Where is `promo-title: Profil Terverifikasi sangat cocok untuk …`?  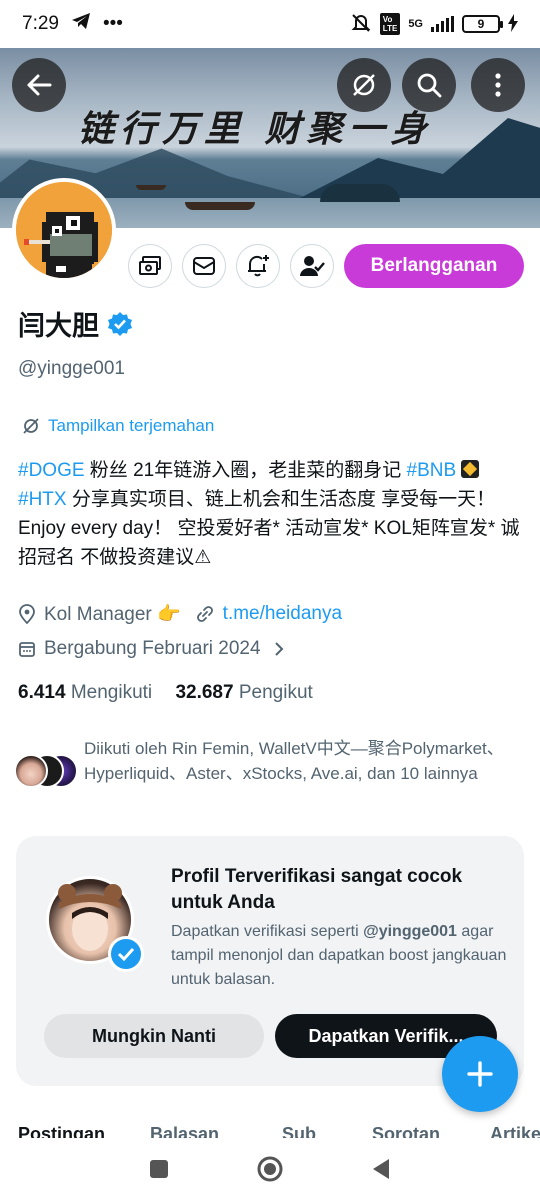
promo-title: Profil Terverifikasi sangat cocok untuk … is located at coordinates (317, 889).